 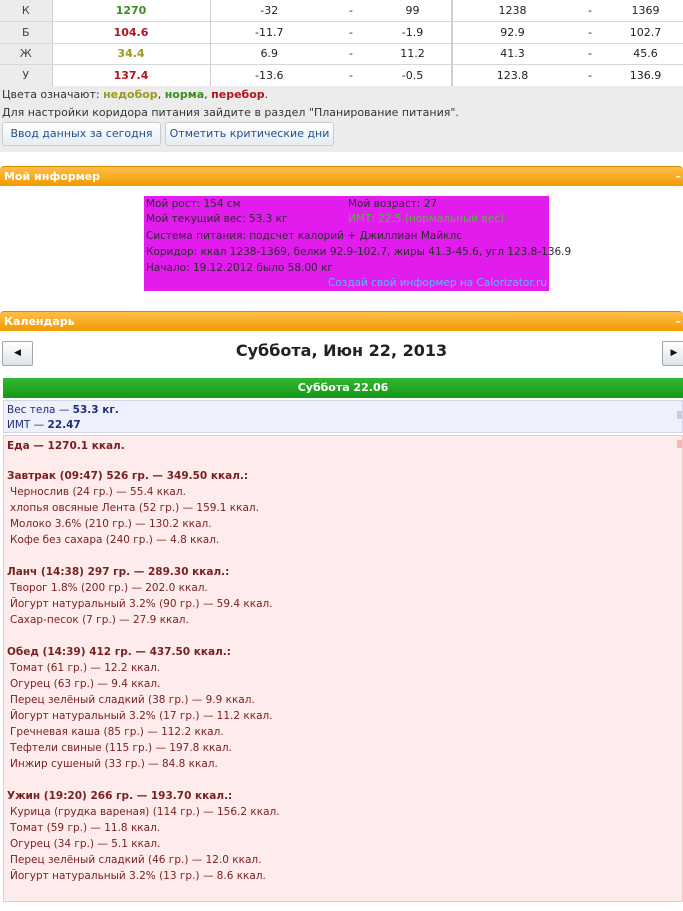 I want to click on nutrient-label: У, so click(x=26, y=75).